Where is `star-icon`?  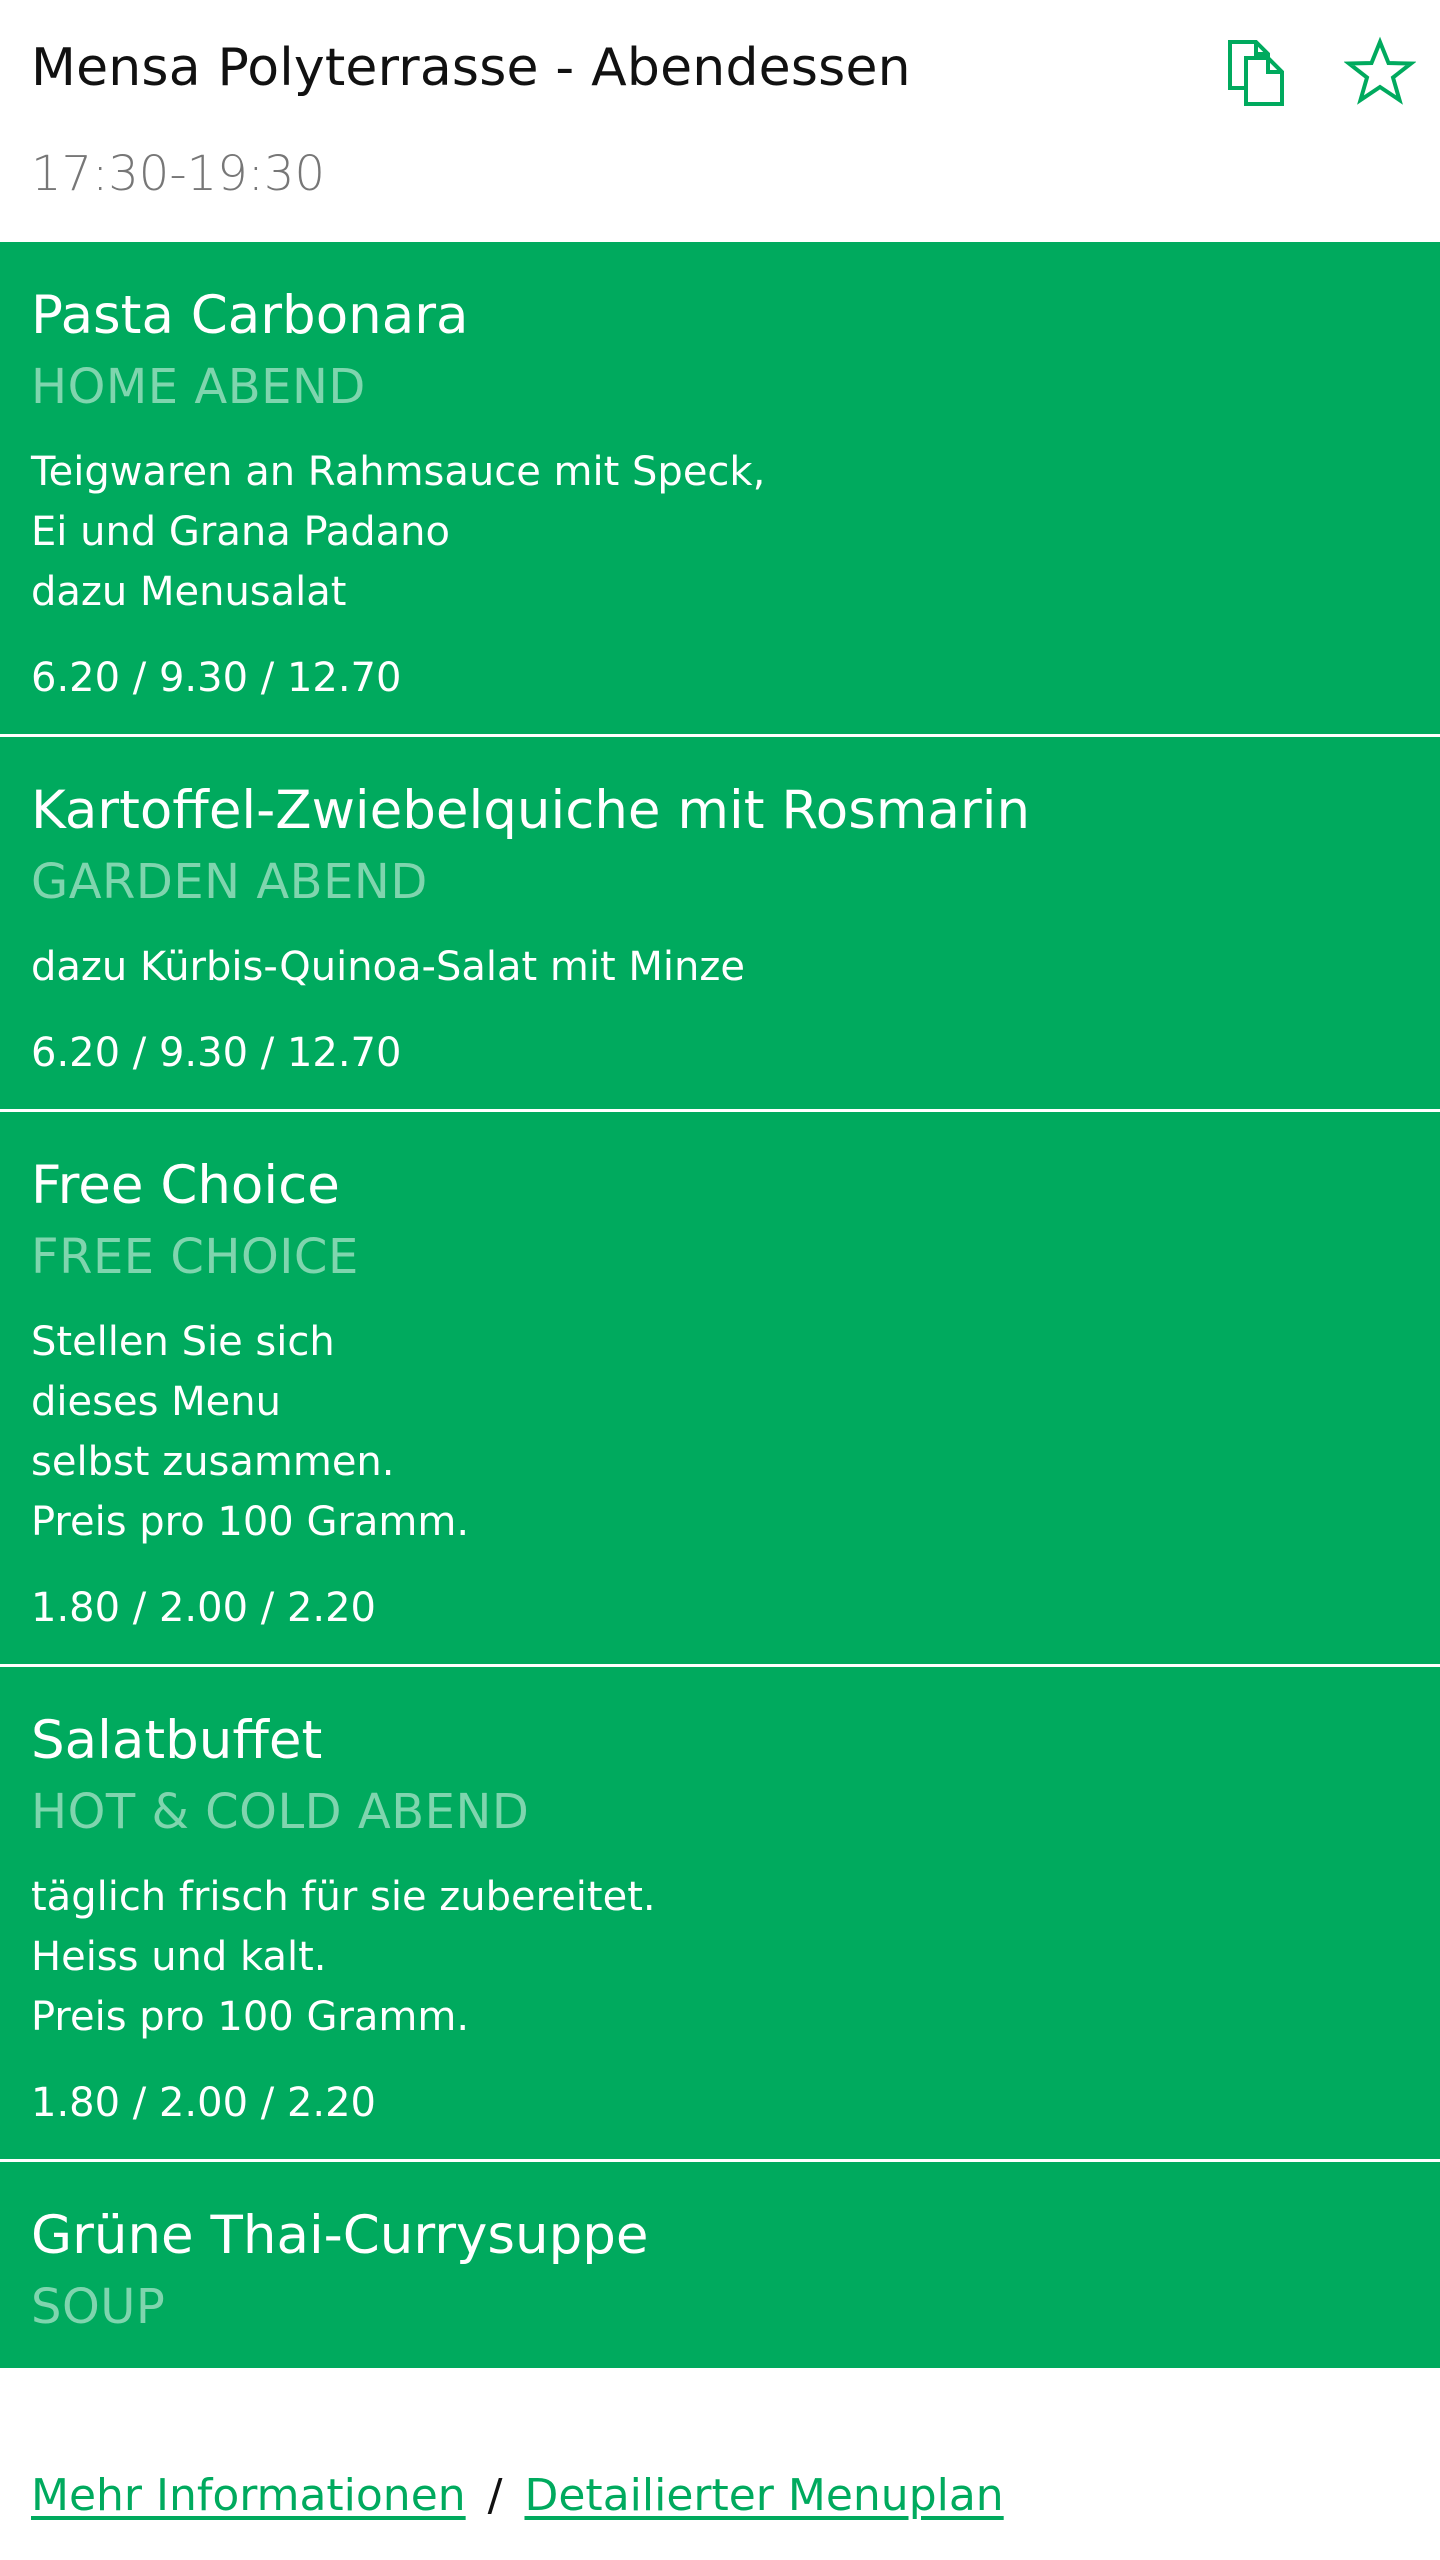
star-icon is located at coordinates (1380, 72).